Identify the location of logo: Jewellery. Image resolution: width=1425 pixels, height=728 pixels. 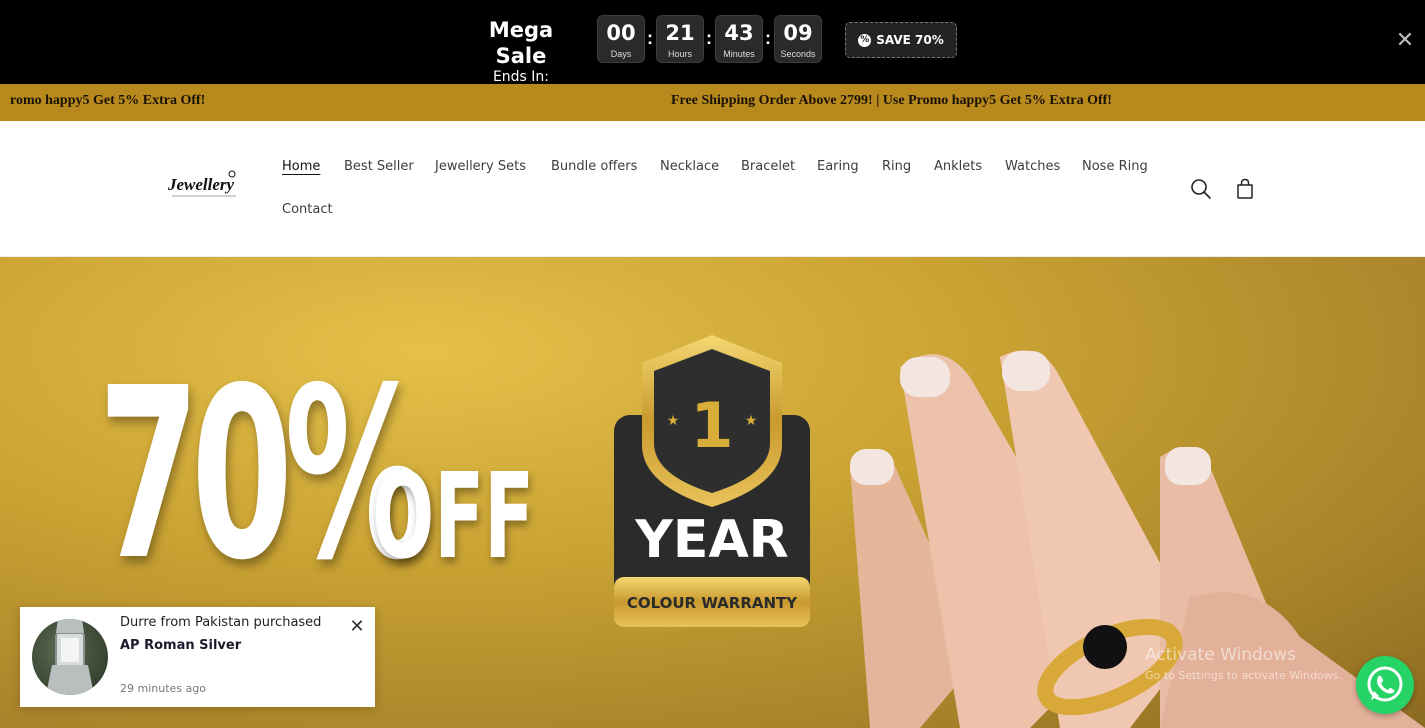
(205, 186).